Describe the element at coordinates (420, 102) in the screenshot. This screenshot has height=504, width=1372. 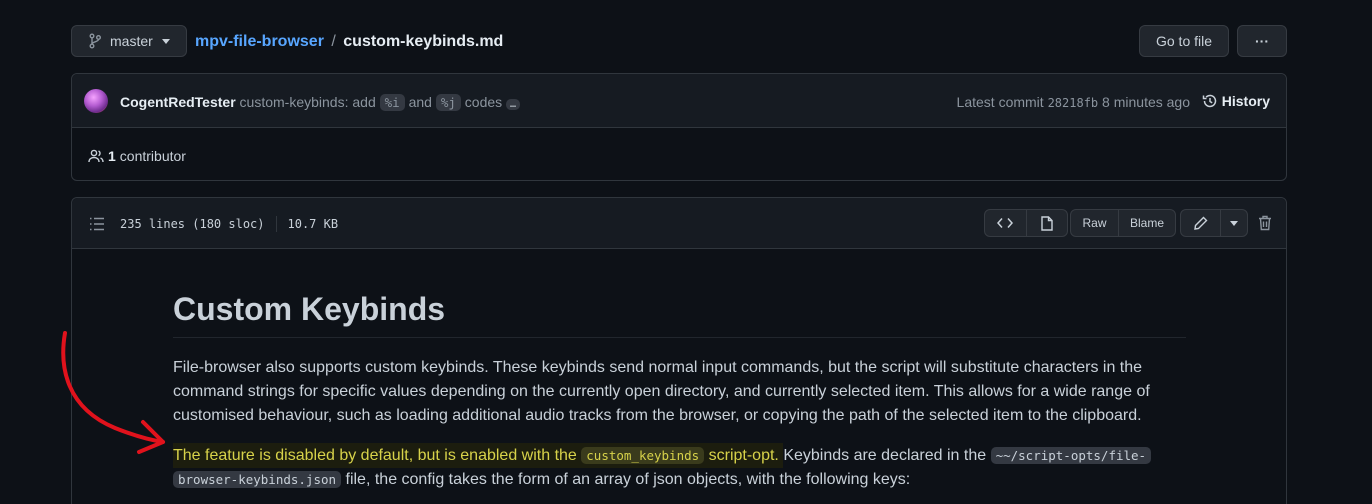
I see `commit-and: and` at that location.